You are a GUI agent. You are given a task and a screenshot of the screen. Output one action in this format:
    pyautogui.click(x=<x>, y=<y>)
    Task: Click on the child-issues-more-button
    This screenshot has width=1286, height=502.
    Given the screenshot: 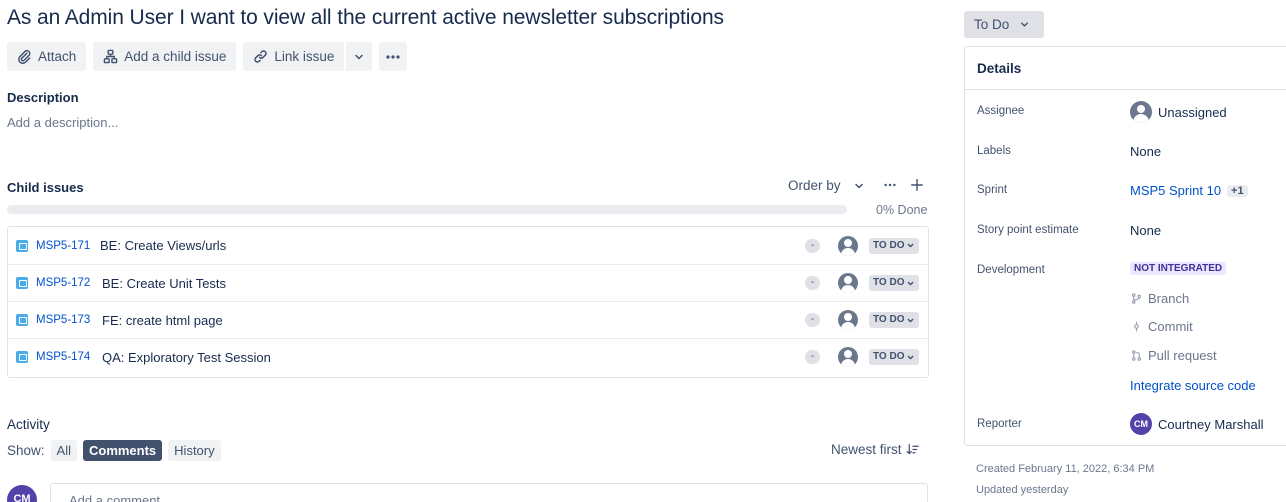 What is the action you would take?
    pyautogui.click(x=890, y=185)
    